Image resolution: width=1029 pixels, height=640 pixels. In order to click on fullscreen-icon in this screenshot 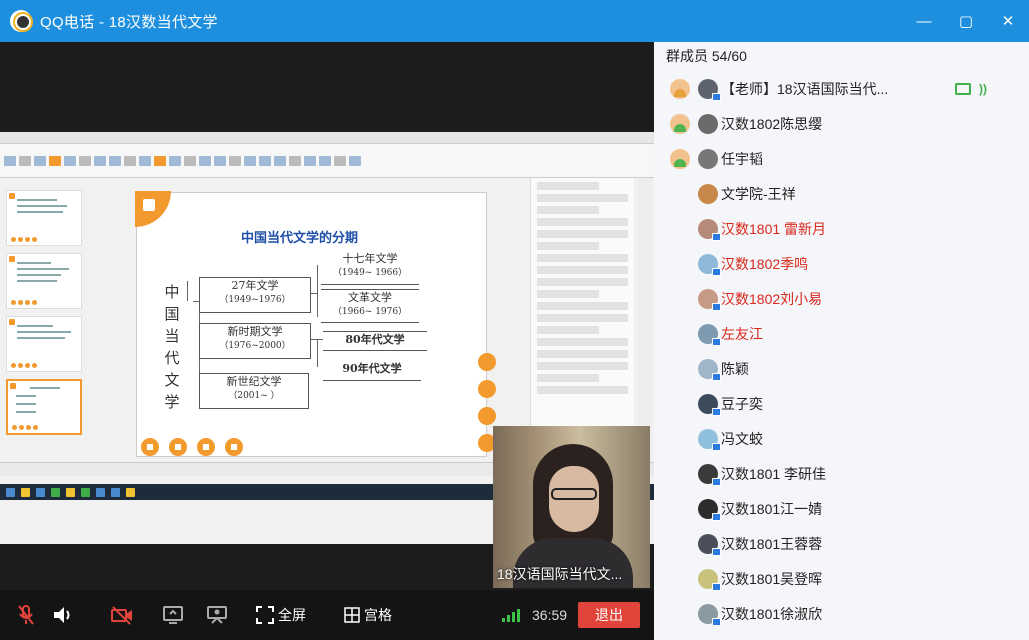, I will do `click(265, 615)`.